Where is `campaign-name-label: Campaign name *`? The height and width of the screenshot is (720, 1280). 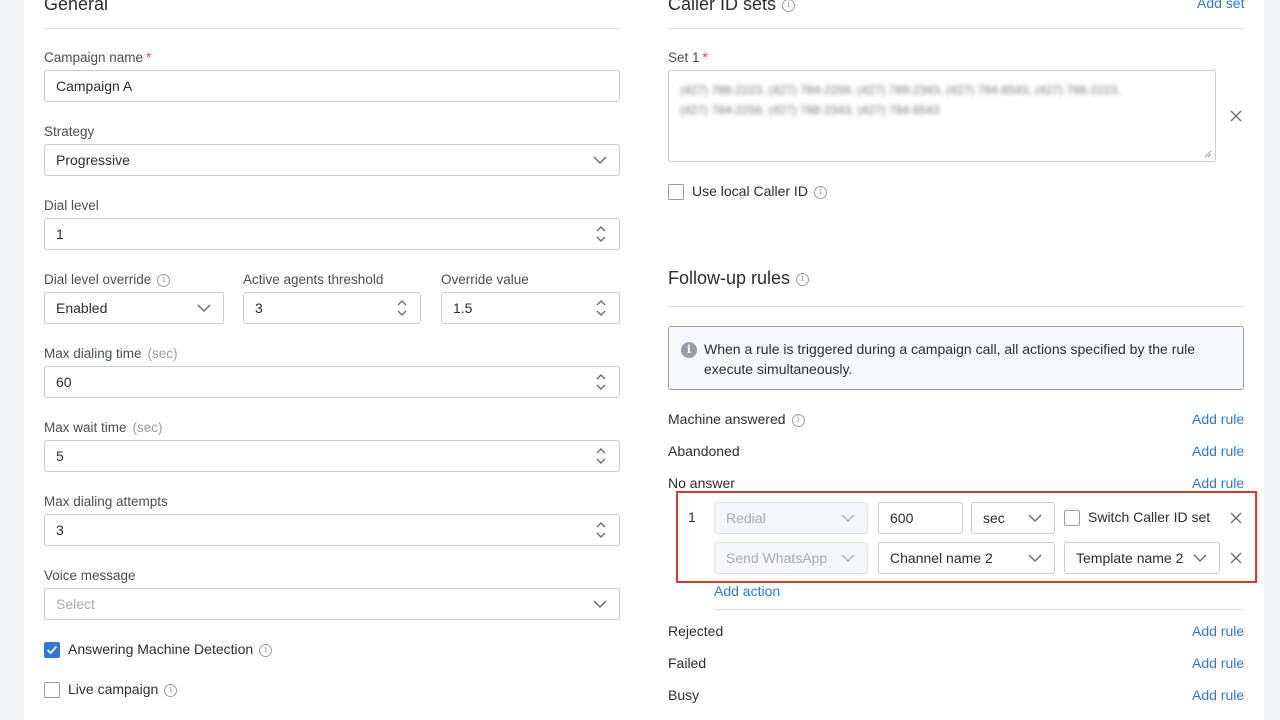
campaign-name-label: Campaign name * is located at coordinates (98, 57).